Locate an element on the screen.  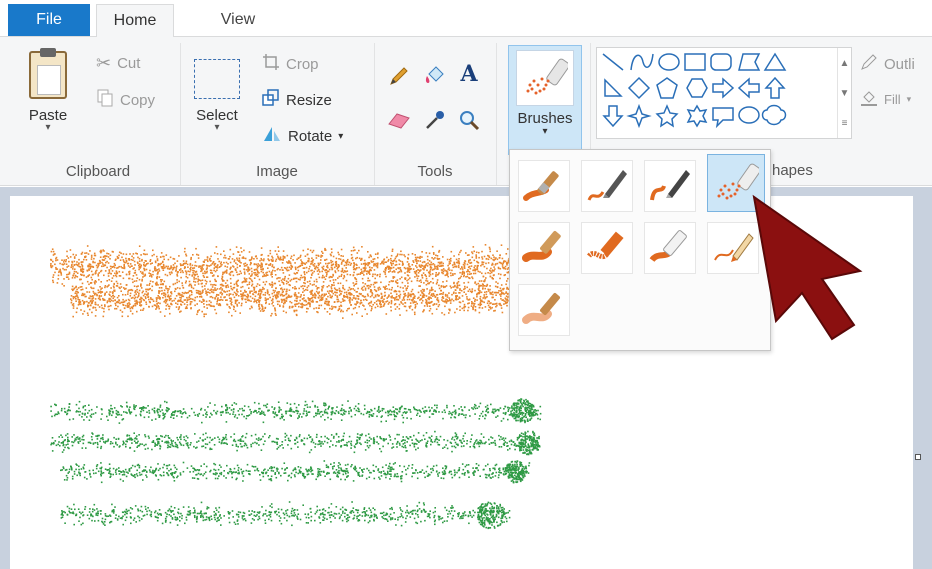
gallery-expand-icon: ≡ is located at coordinates (845, 123).